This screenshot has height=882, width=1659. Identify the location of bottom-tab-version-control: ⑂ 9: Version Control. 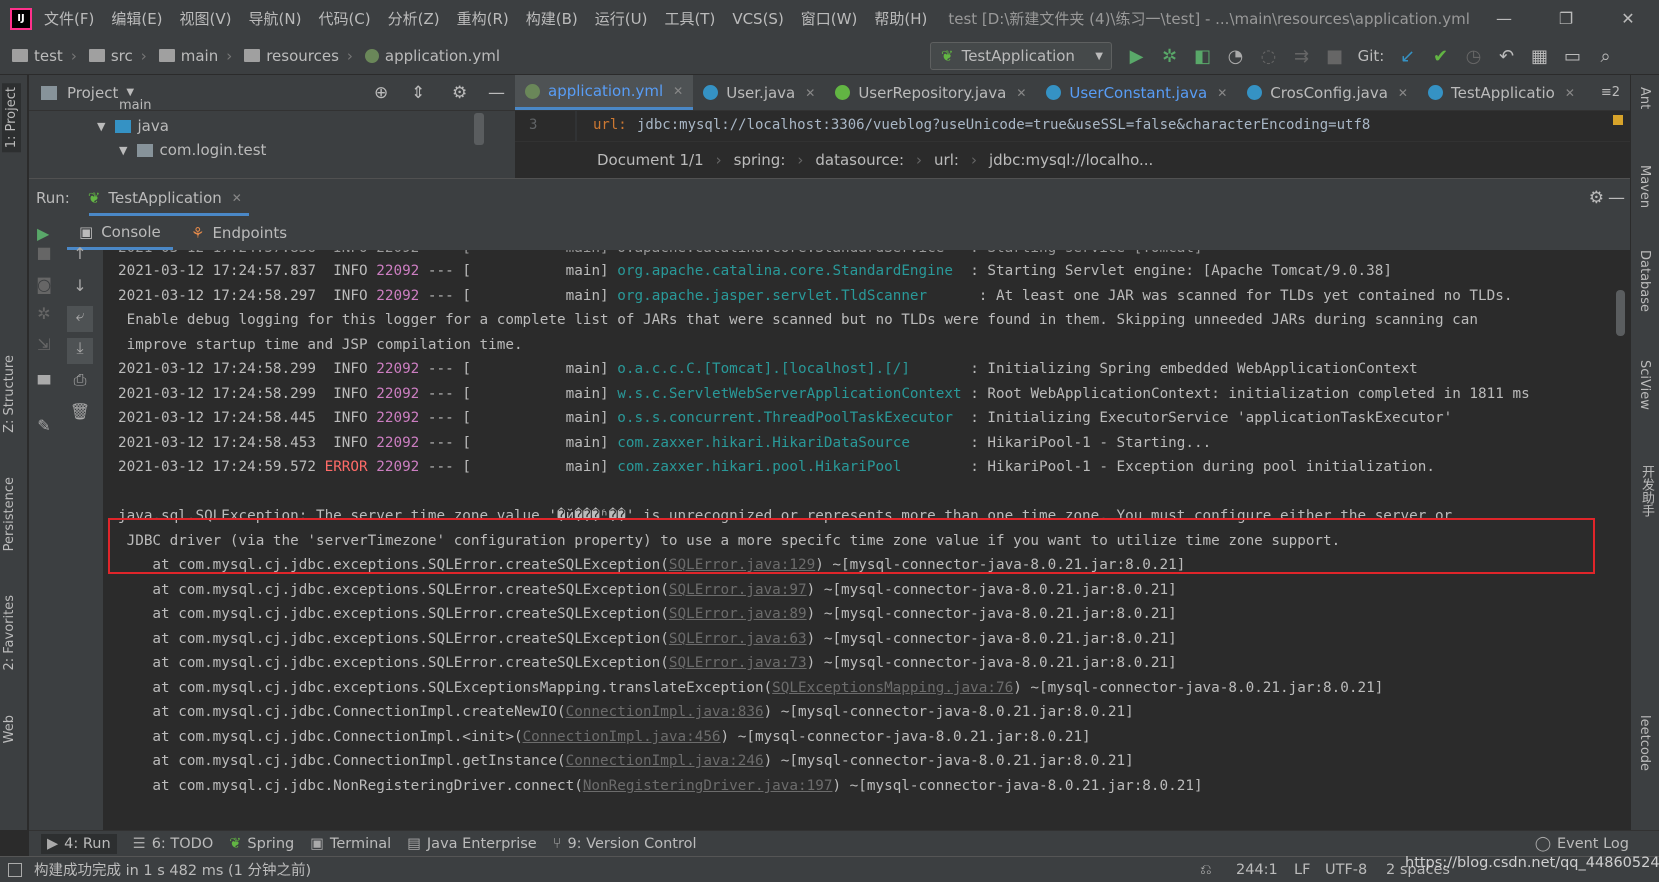
(625, 844).